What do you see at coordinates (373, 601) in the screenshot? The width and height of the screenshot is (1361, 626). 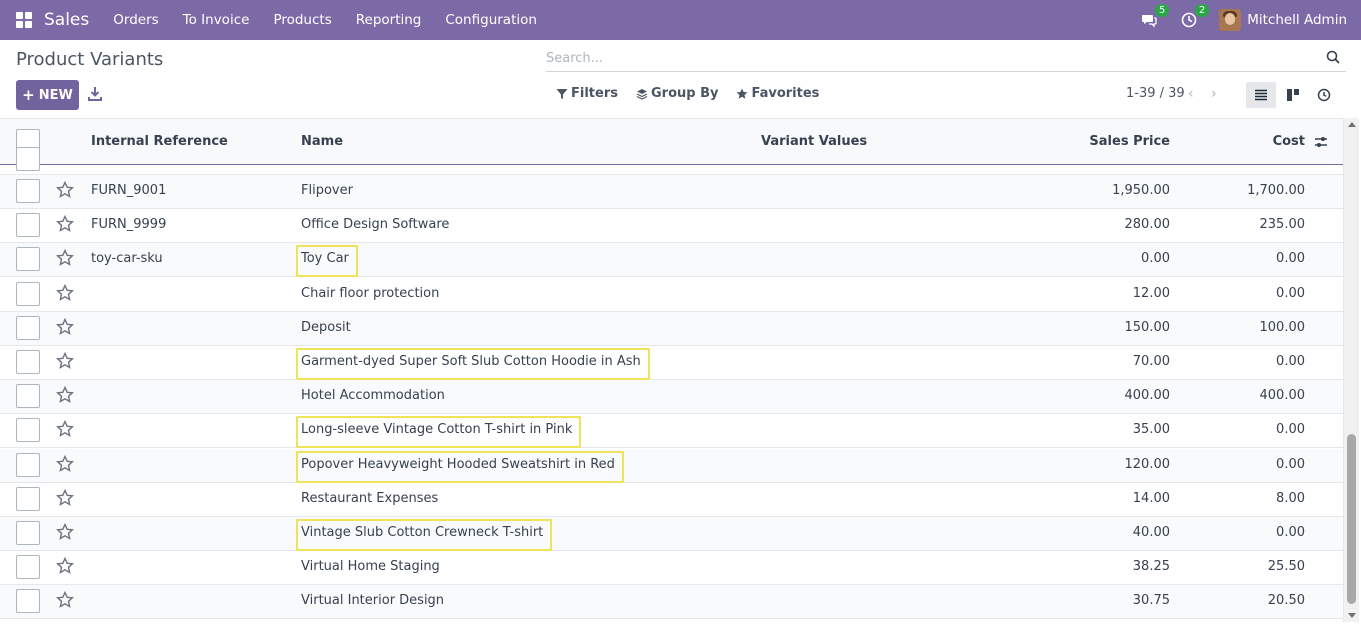 I see `cell-name: Virtual Interior Design` at bounding box center [373, 601].